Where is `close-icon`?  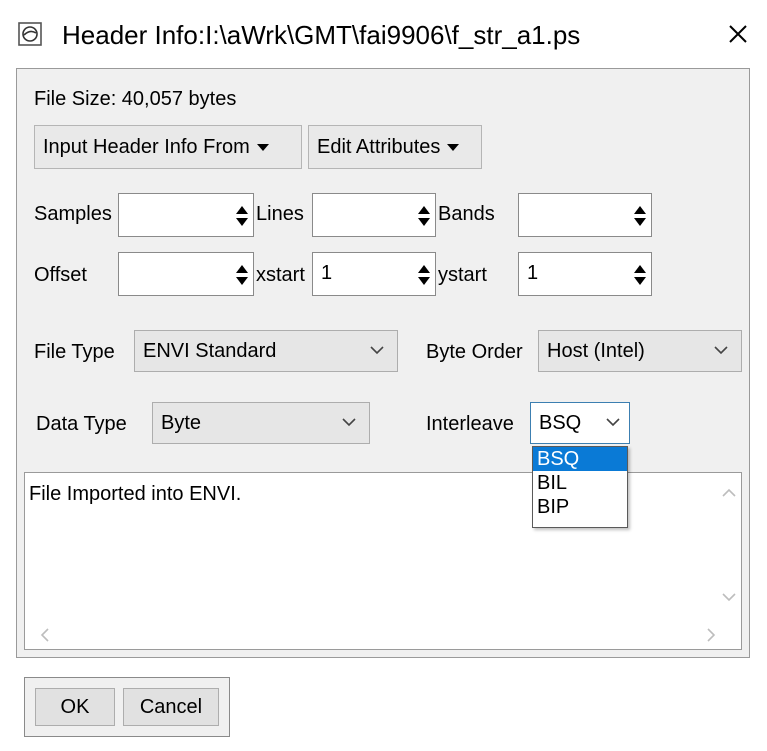 close-icon is located at coordinates (738, 34).